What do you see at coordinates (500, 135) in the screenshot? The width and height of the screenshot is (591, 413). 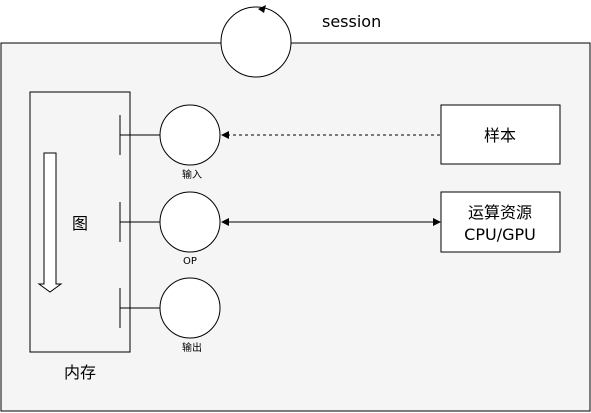 I see `samples-label: 样本` at bounding box center [500, 135].